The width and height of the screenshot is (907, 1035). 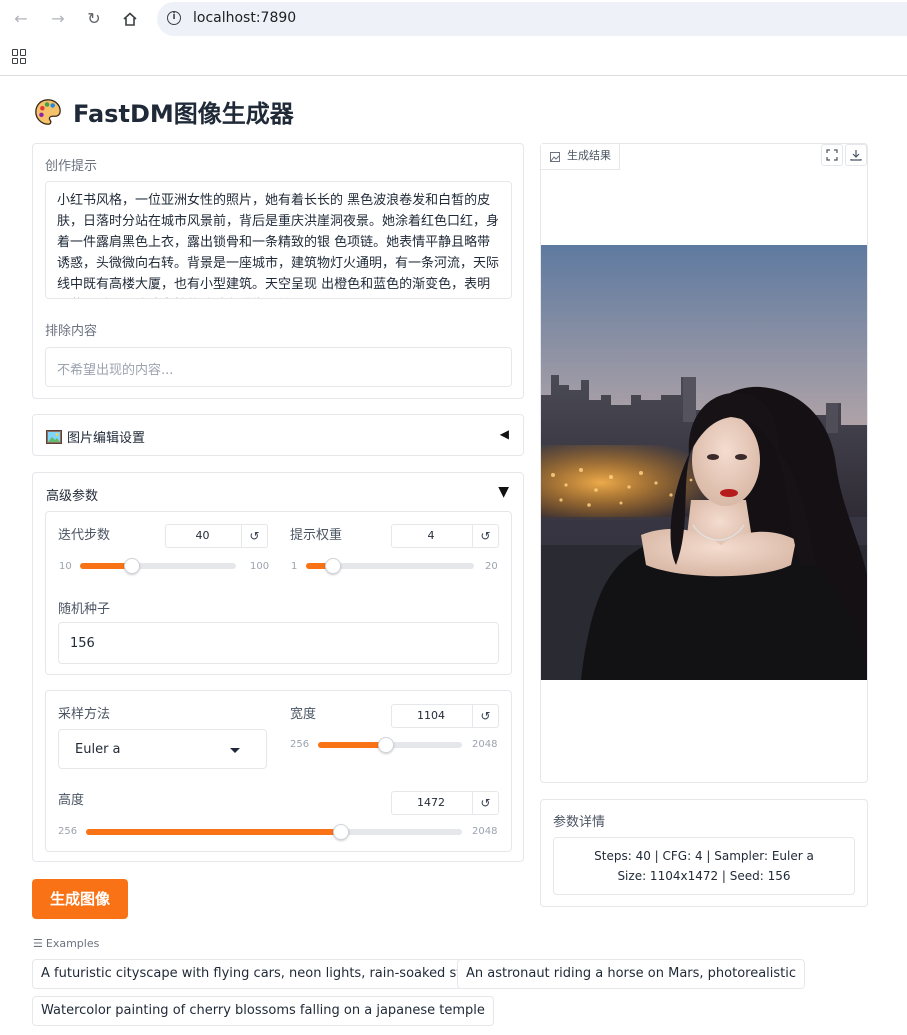 What do you see at coordinates (278, 593) in the screenshot?
I see `params-group-1: 迭代步数 40 ↺ 10 100 提示权重 4 ↺ 1 20 随机种子 156` at bounding box center [278, 593].